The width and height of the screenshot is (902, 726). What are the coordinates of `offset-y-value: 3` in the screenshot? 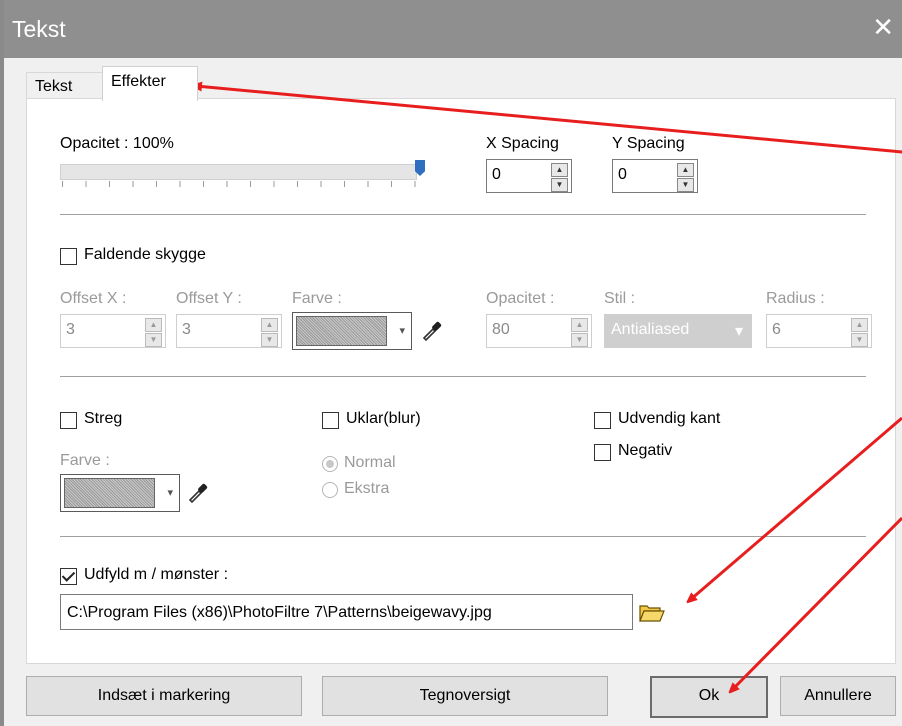 It's located at (186, 329).